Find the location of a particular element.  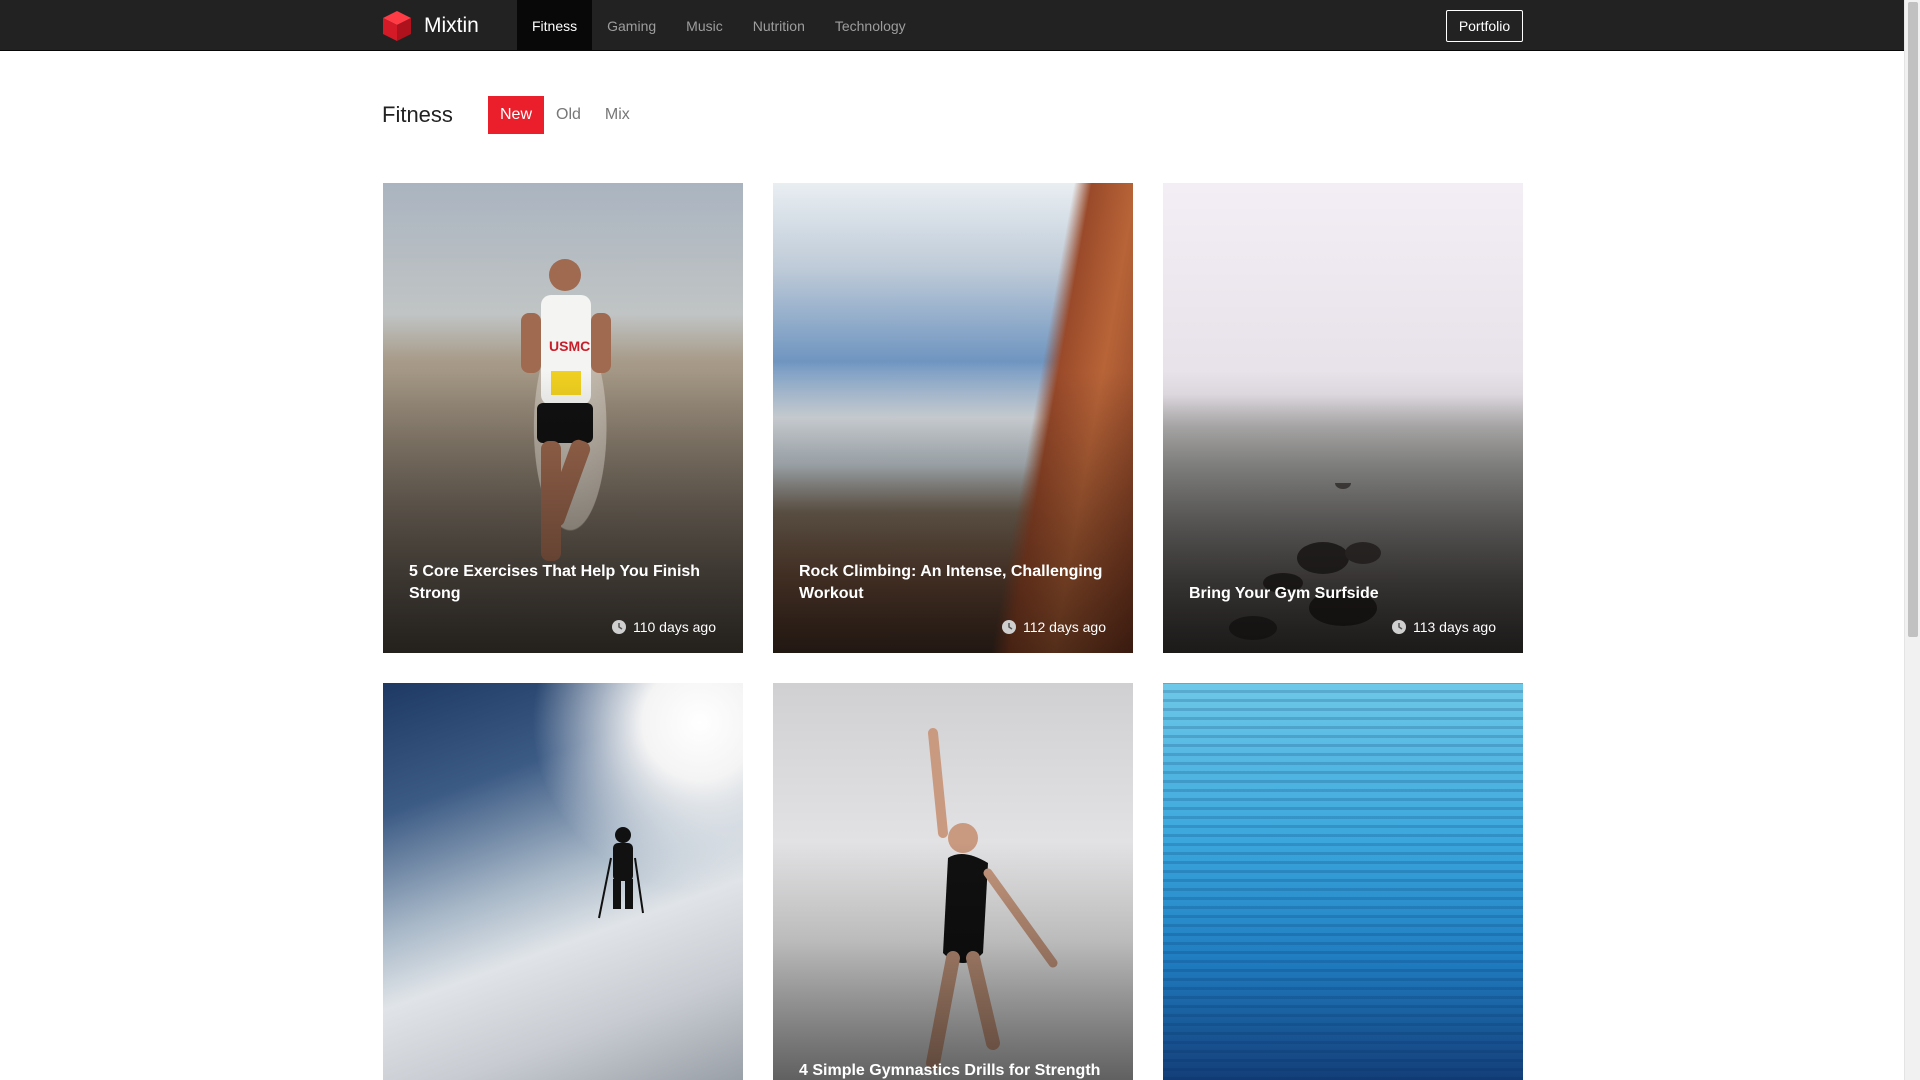

svg-text: USMC is located at coordinates (569, 346).